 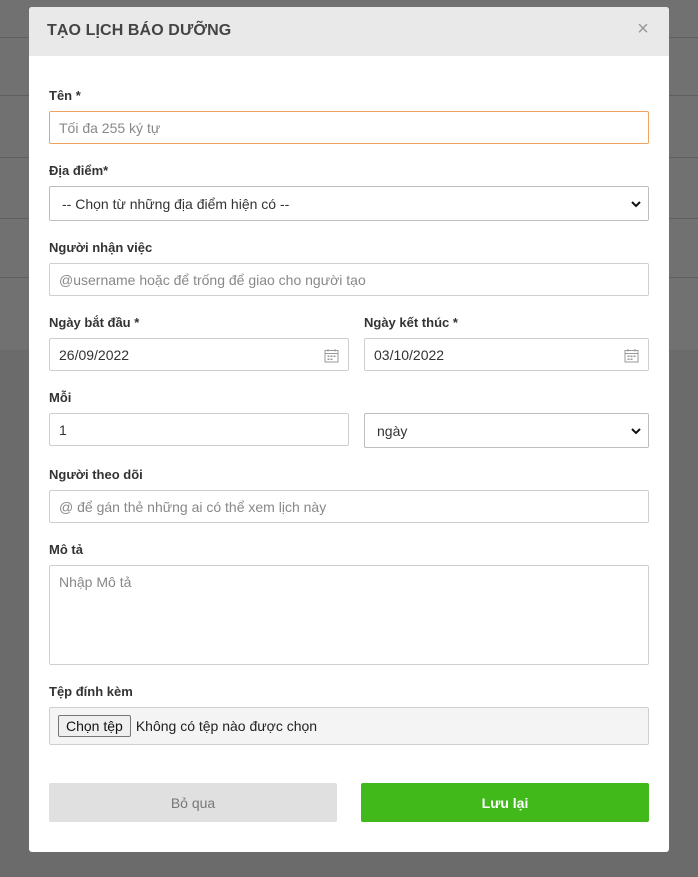 What do you see at coordinates (96, 474) in the screenshot?
I see `followers-label: Người theo dõi` at bounding box center [96, 474].